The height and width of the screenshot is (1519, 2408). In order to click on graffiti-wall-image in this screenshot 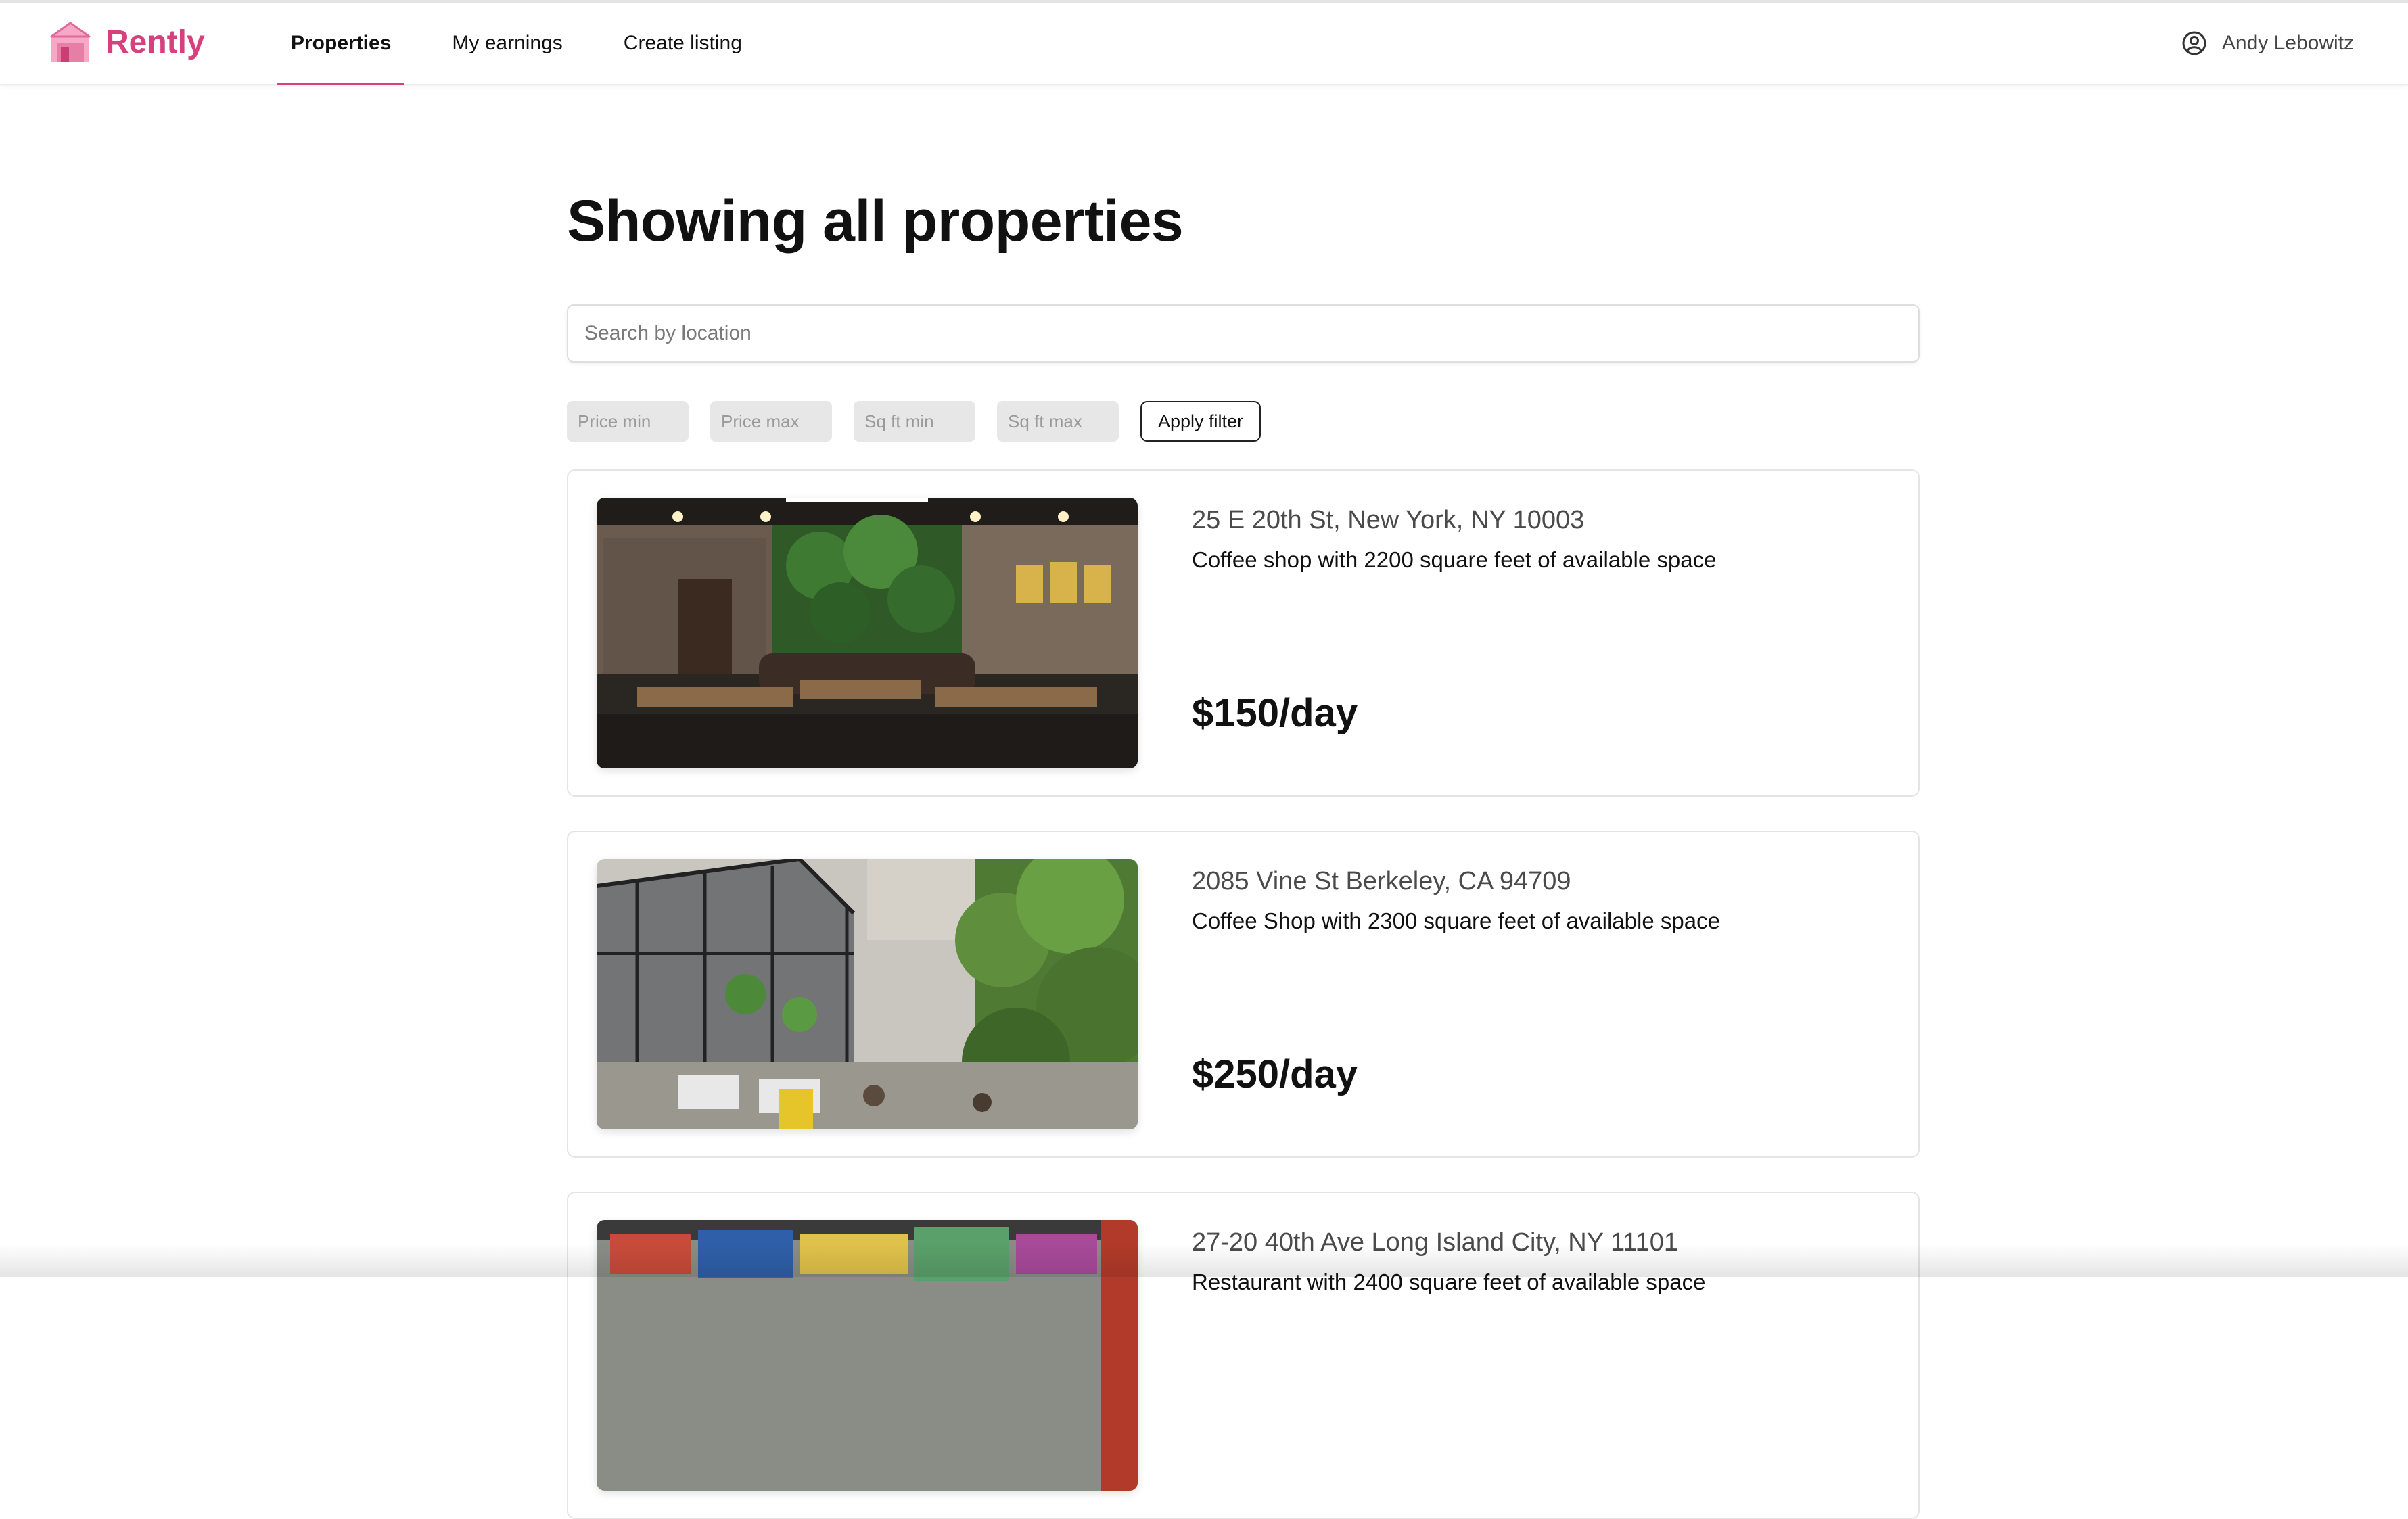, I will do `click(867, 1356)`.